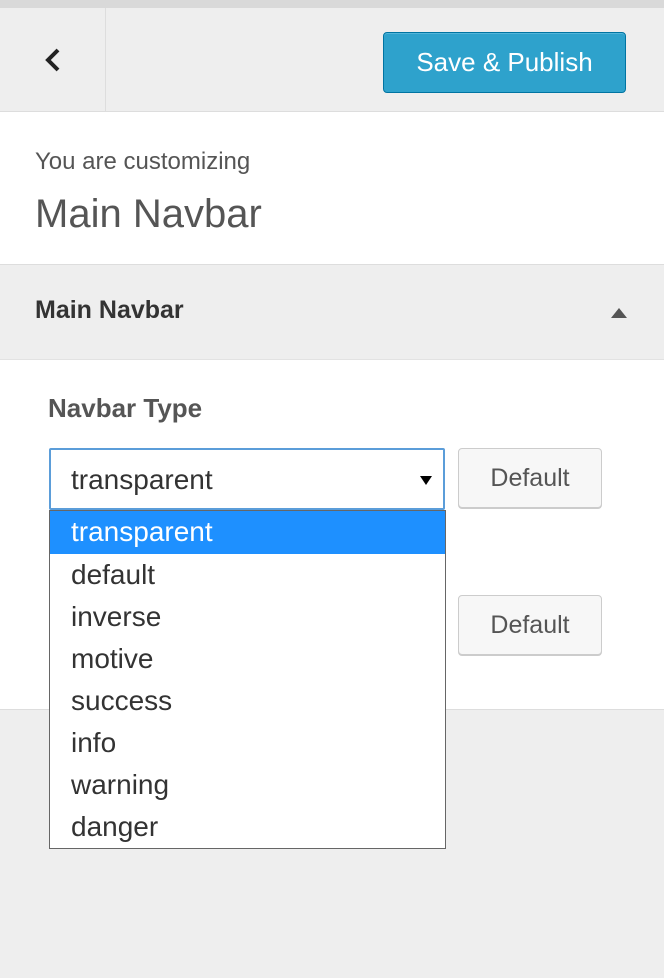 The height and width of the screenshot is (978, 664). Describe the element at coordinates (530, 625) in the screenshot. I see `default-button-2: Default` at that location.